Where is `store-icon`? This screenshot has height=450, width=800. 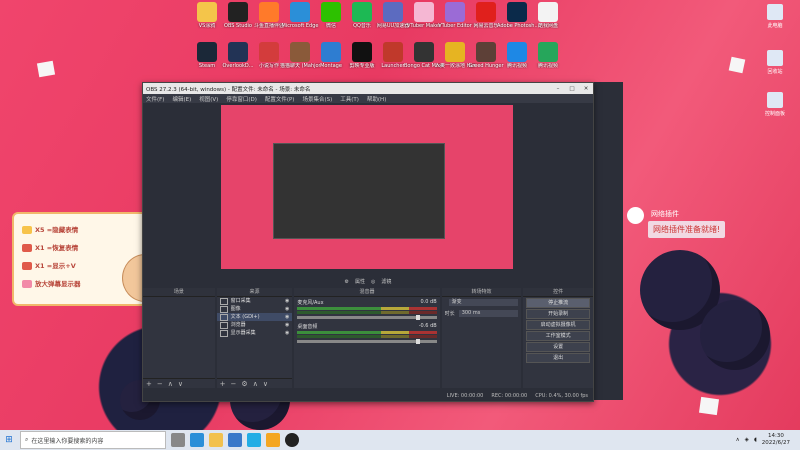 store-icon is located at coordinates (235, 440).